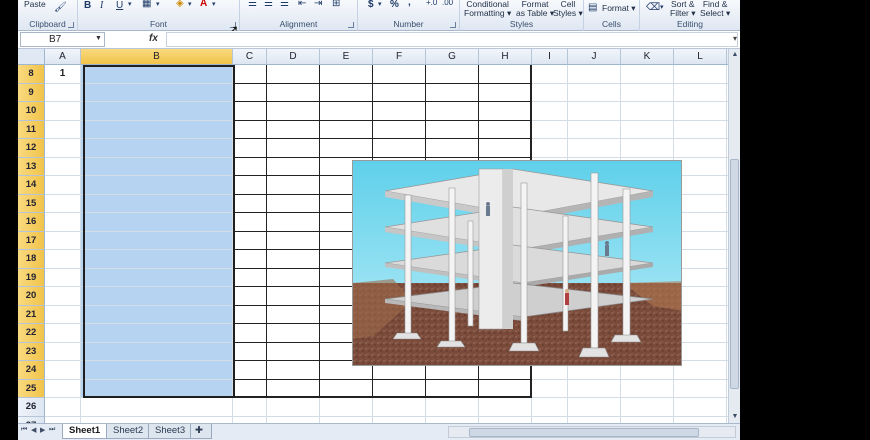  What do you see at coordinates (594, 92) in the screenshot?
I see `cell-j9` at bounding box center [594, 92].